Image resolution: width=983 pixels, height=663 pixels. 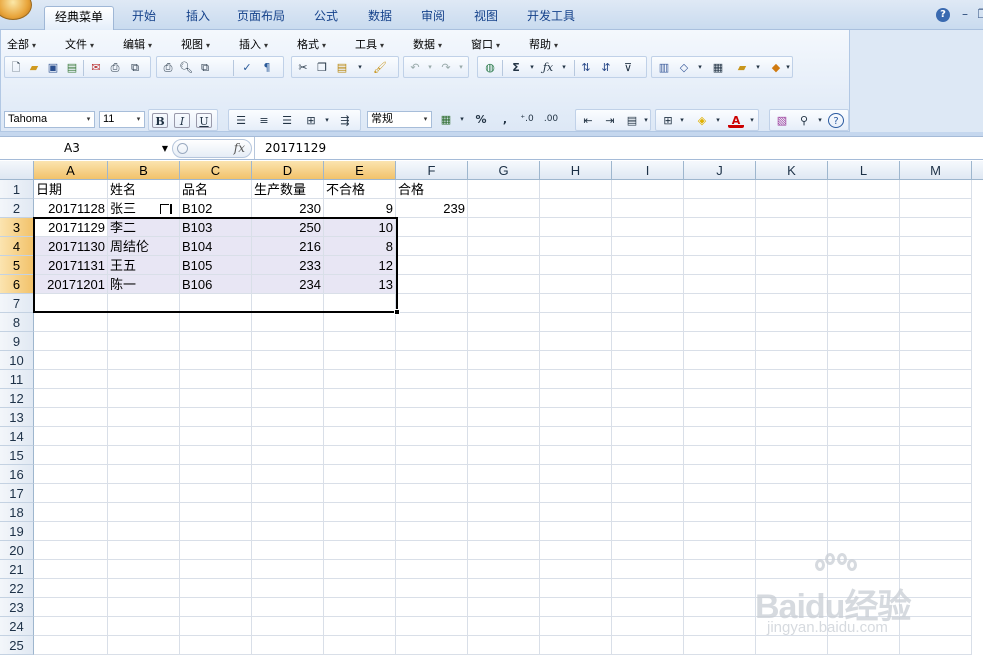 I want to click on cell-l7, so click(x=864, y=303).